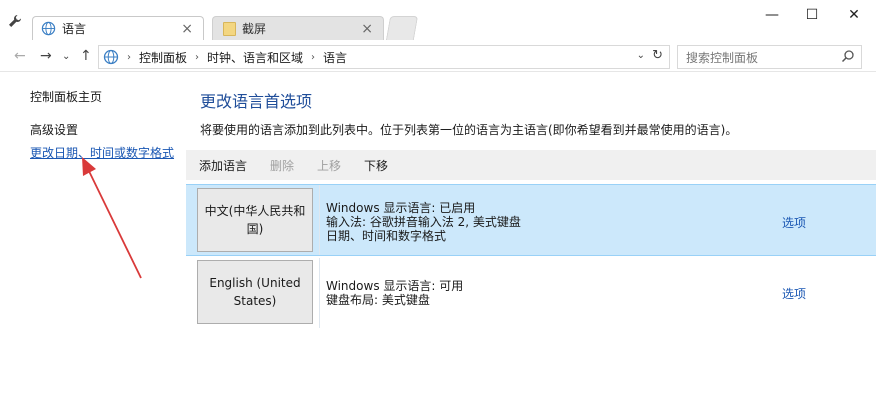 This screenshot has height=400, width=876. What do you see at coordinates (402, 28) in the screenshot?
I see `new-tab-button` at bounding box center [402, 28].